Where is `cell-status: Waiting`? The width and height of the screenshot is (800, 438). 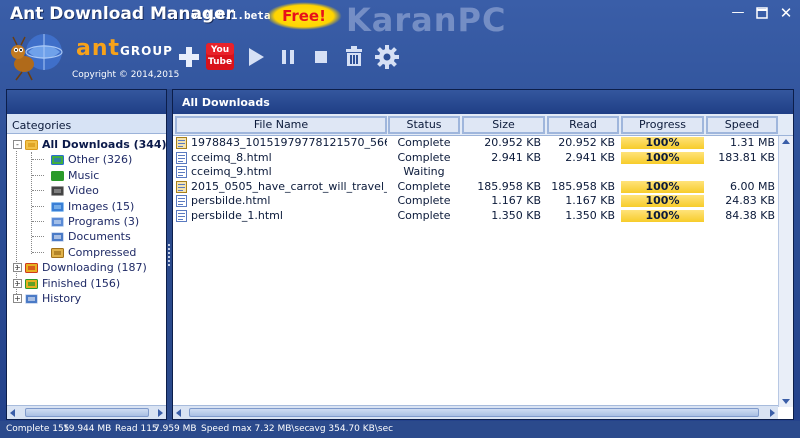
cell-status: Waiting is located at coordinates (424, 171).